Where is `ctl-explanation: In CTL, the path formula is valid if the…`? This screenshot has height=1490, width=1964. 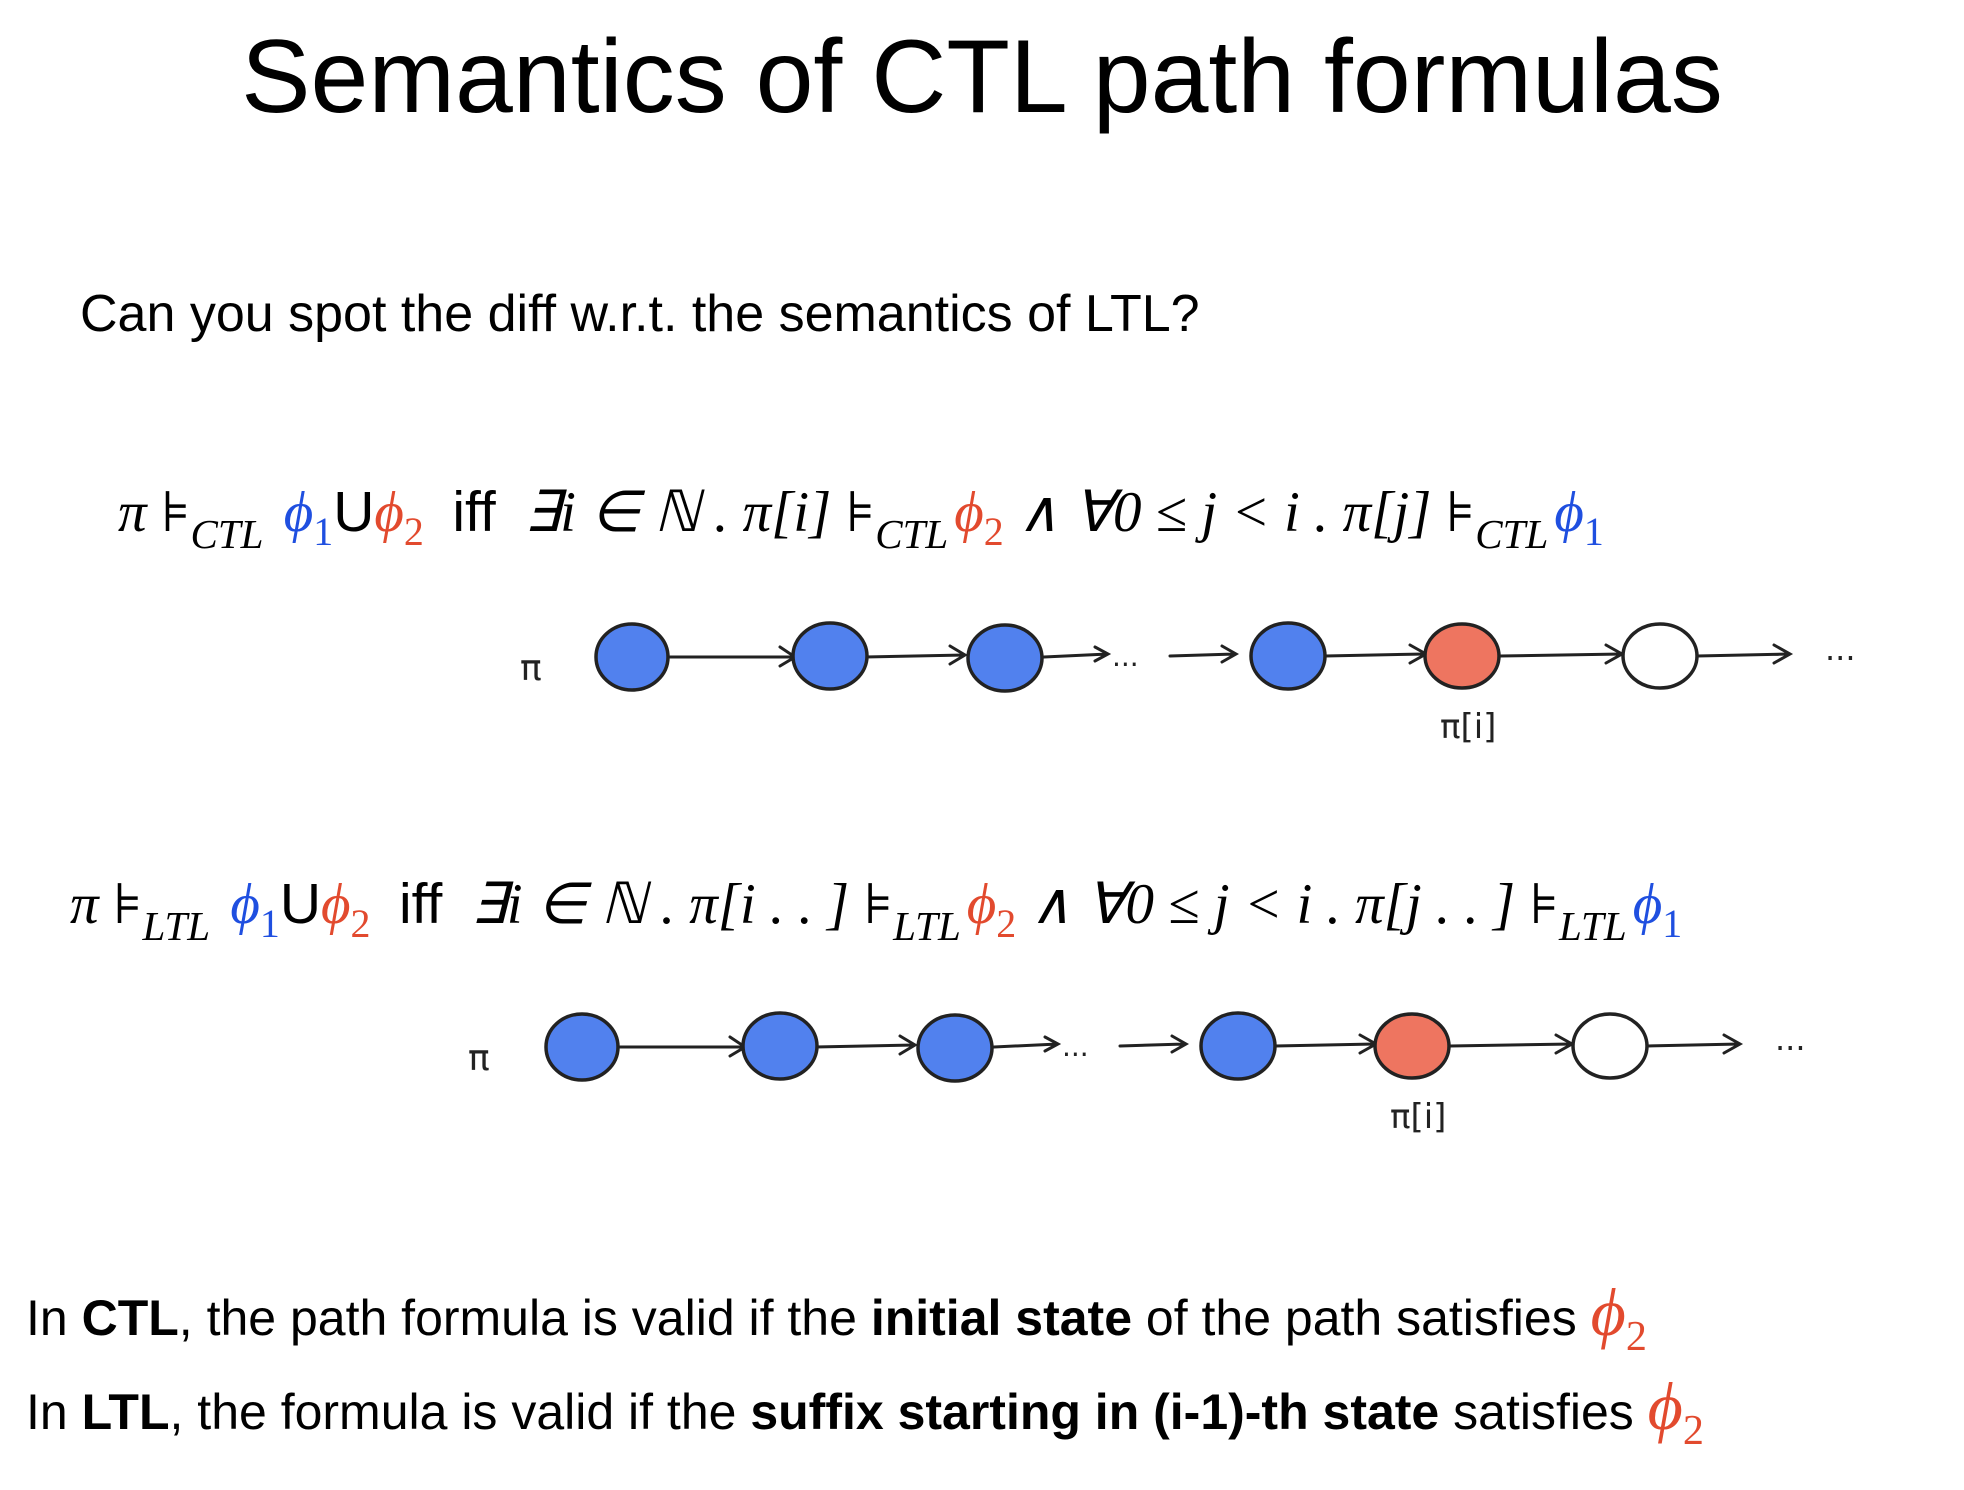 ctl-explanation: In CTL, the path formula is valid if the… is located at coordinates (836, 1317).